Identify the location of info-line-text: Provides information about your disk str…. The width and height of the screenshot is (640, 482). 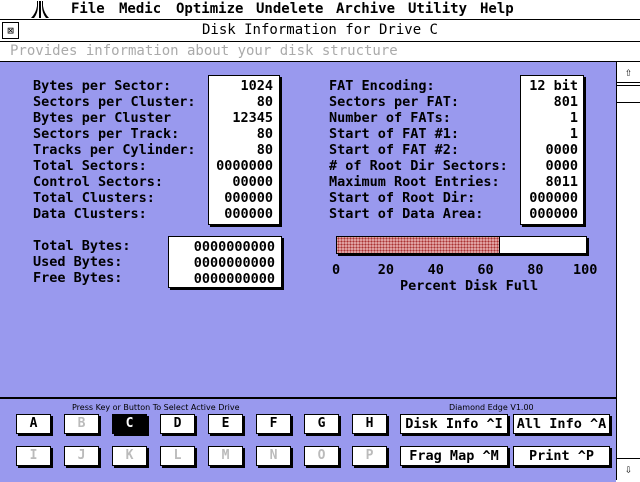
(204, 51).